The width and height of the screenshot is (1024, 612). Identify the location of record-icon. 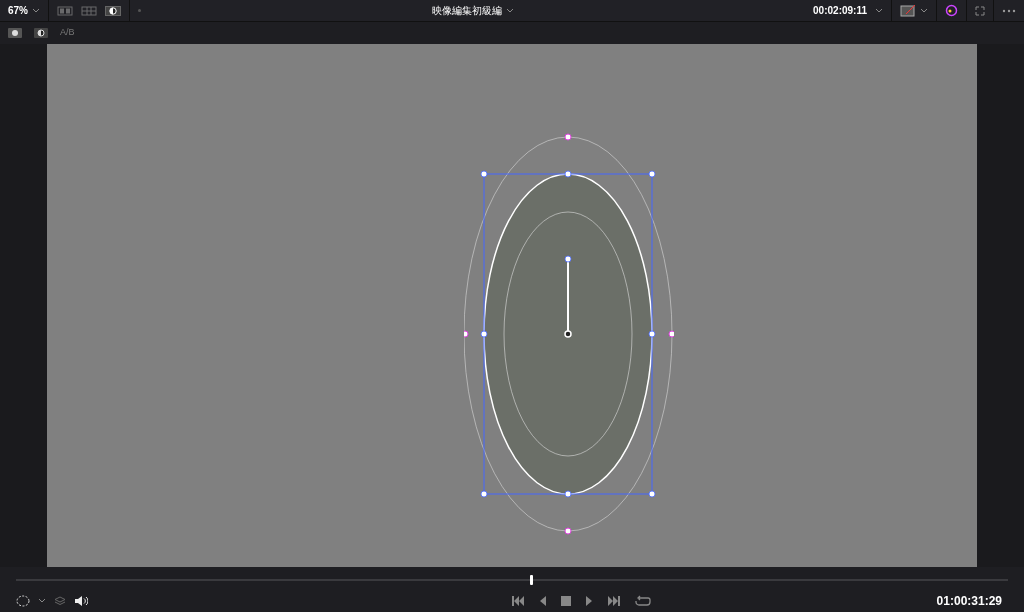
(15, 33).